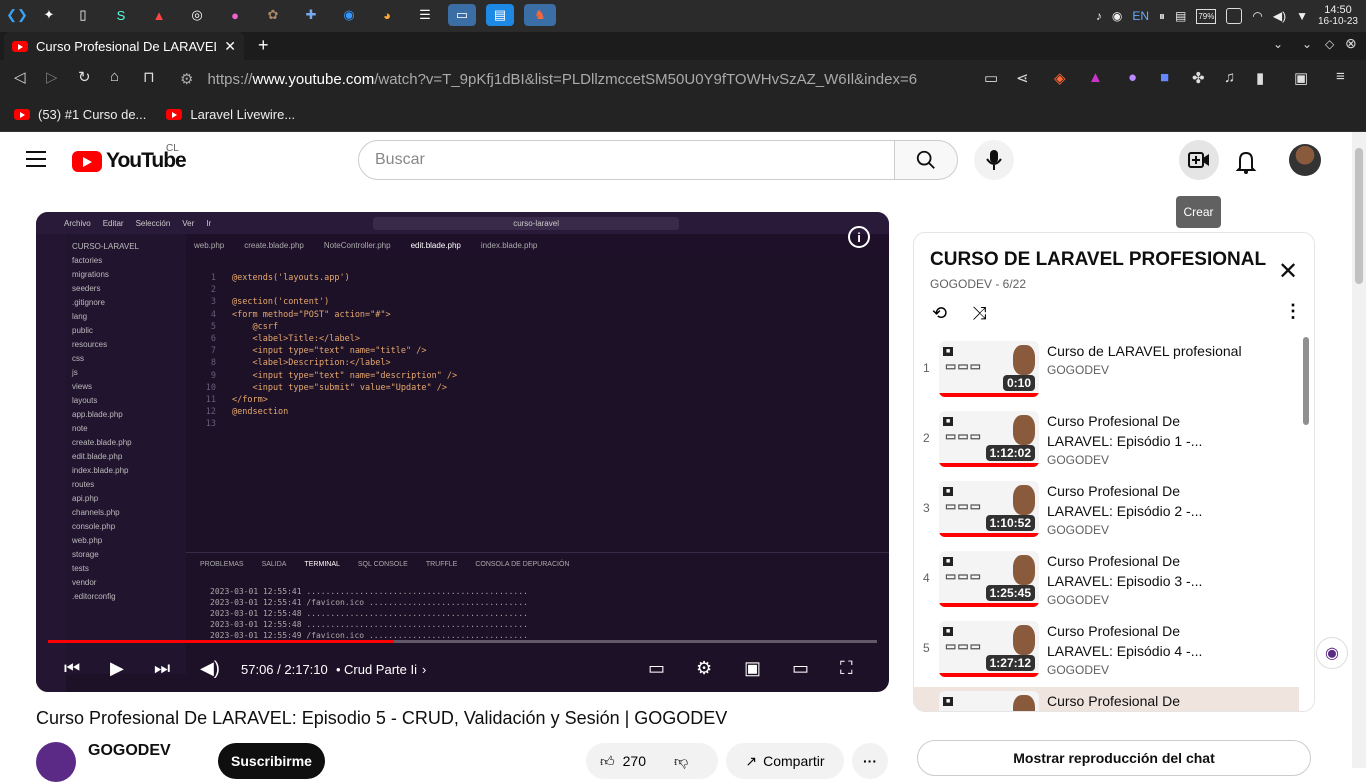  I want to click on playlist-thumbnail: ■ ▭▭▭ 0:10, so click(989, 369).